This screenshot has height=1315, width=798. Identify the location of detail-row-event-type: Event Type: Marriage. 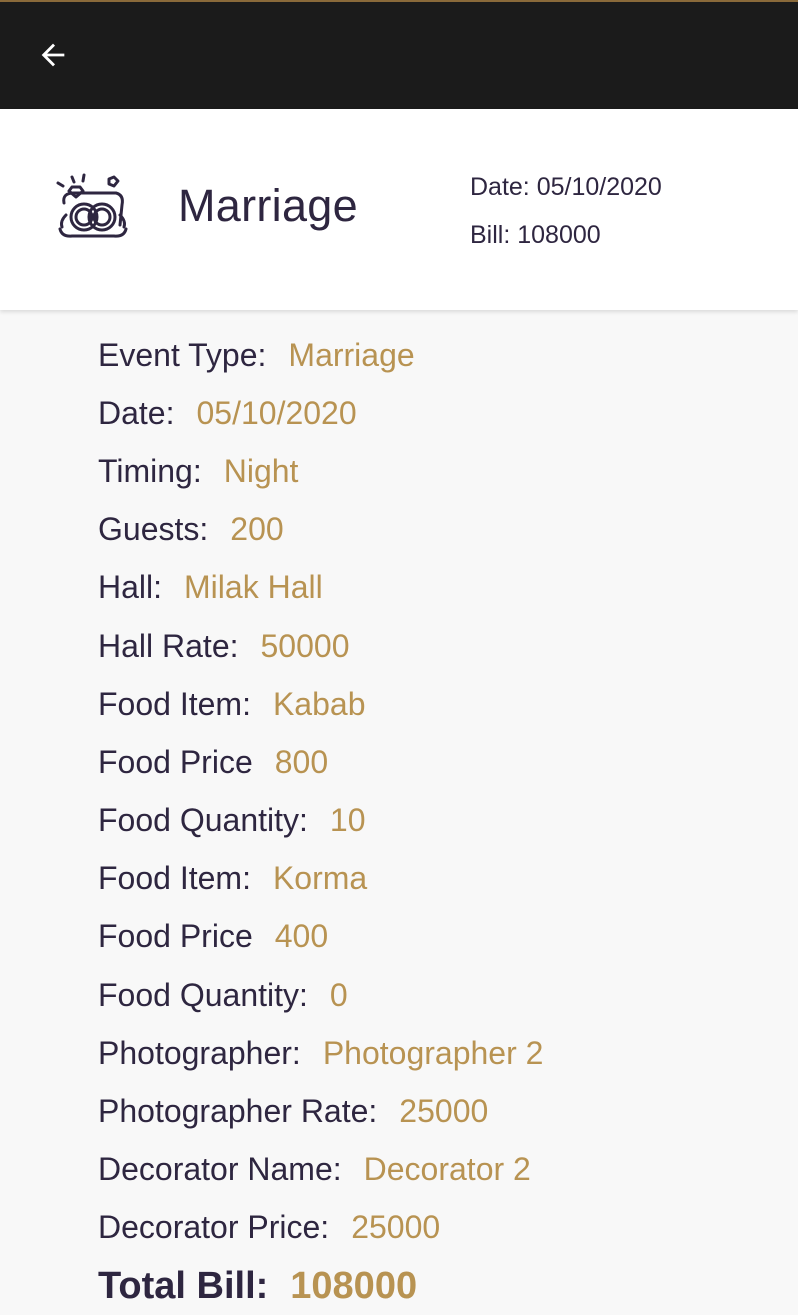
(438, 355).